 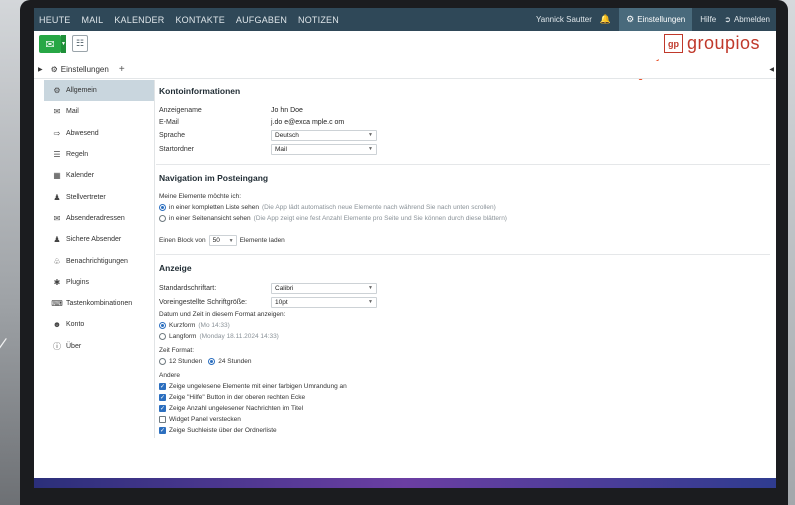 What do you see at coordinates (464, 361) in the screenshot?
I see `time-format-row: 12 Stunden 24 Stunden` at bounding box center [464, 361].